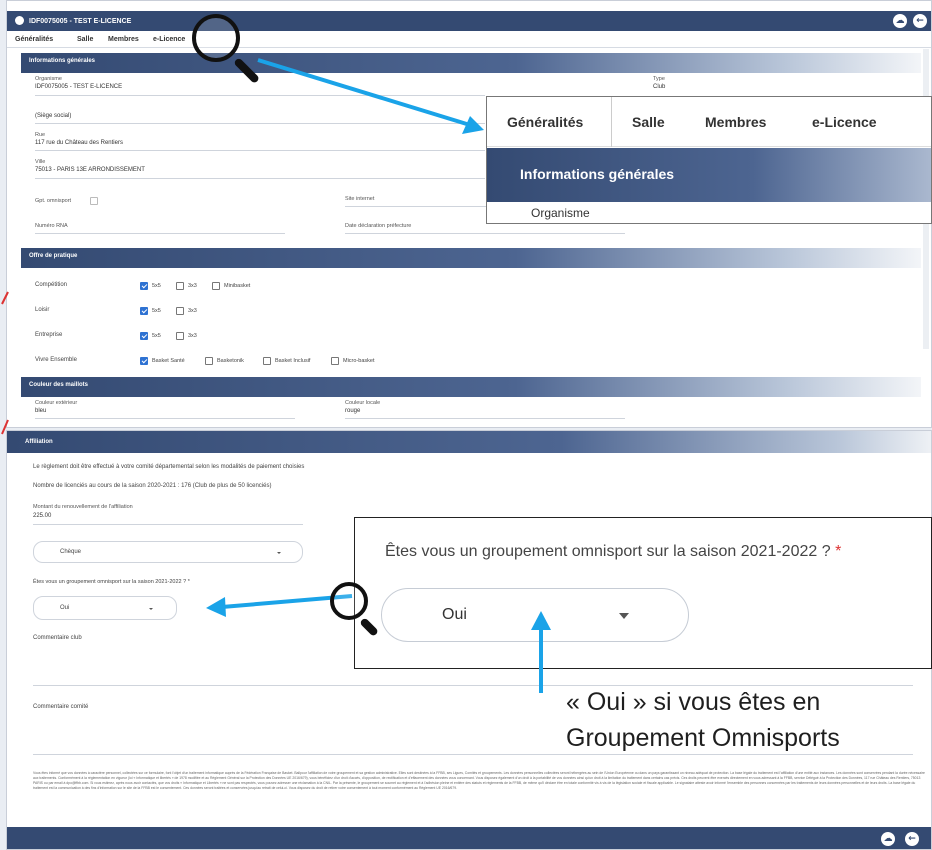  What do you see at coordinates (541, 652) in the screenshot?
I see `arrow-up-to-oui` at bounding box center [541, 652].